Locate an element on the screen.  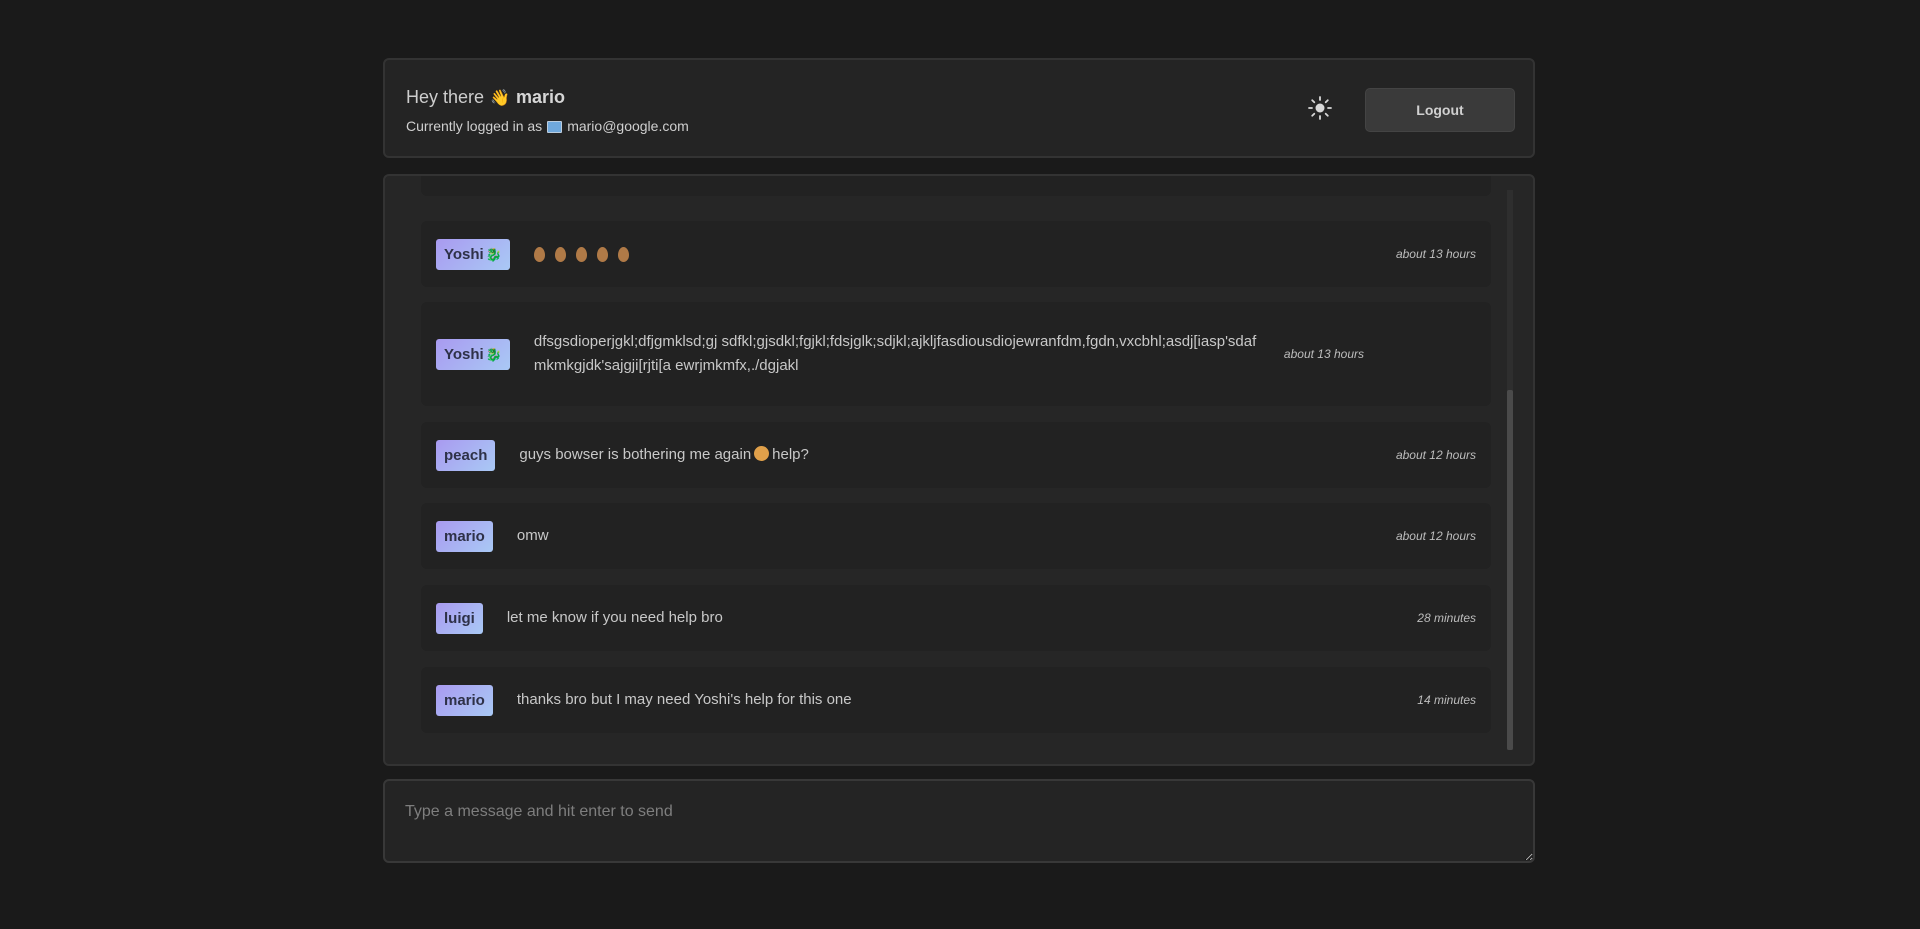
message-text is located at coordinates (954, 254).